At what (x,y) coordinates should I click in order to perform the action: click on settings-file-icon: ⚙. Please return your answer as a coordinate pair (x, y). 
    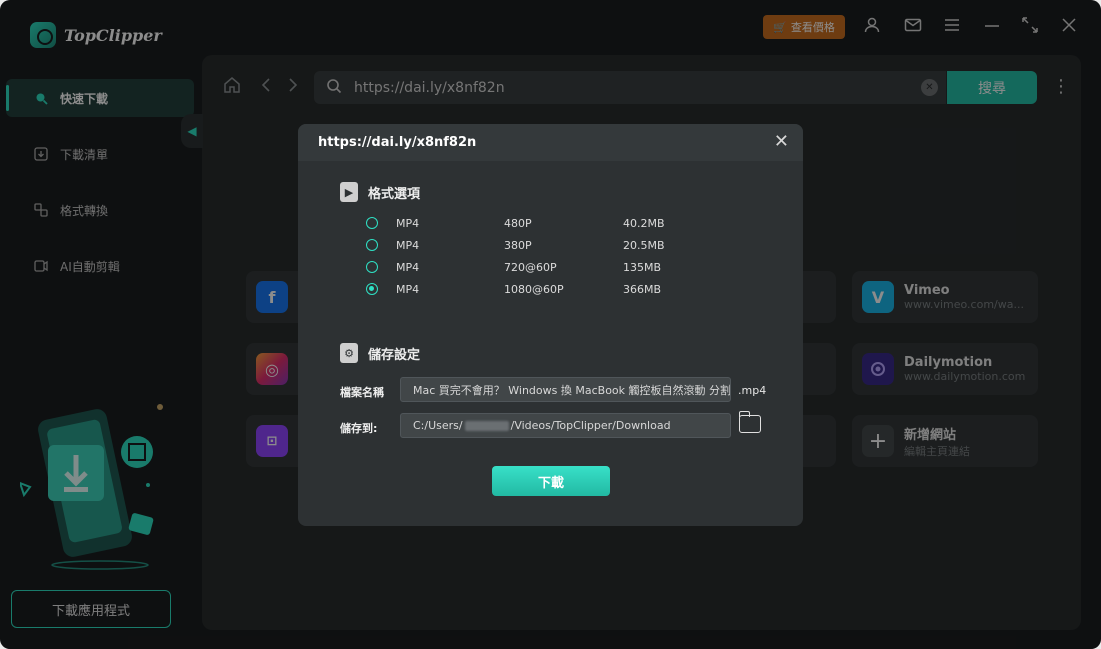
    Looking at the image, I should click on (349, 353).